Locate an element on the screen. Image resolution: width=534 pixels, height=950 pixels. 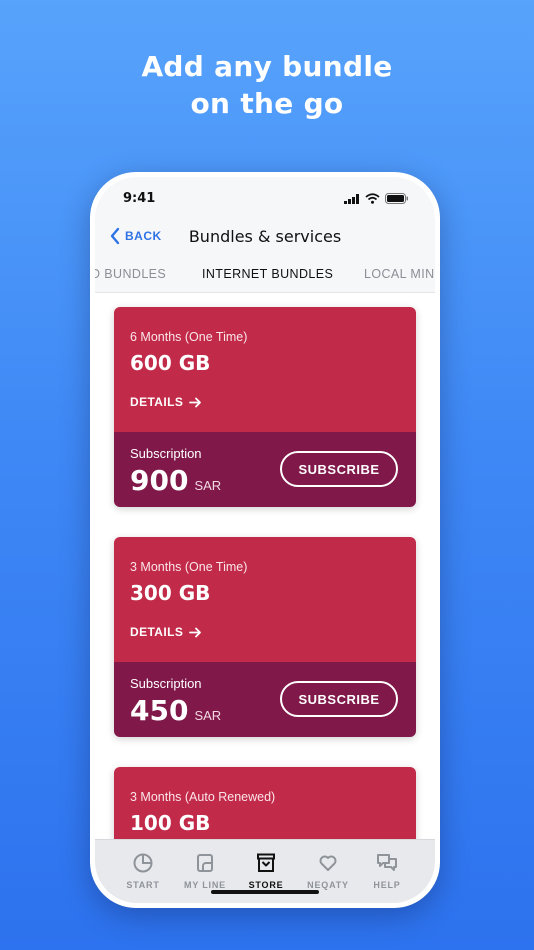
status-time: 9:41 is located at coordinates (139, 198).